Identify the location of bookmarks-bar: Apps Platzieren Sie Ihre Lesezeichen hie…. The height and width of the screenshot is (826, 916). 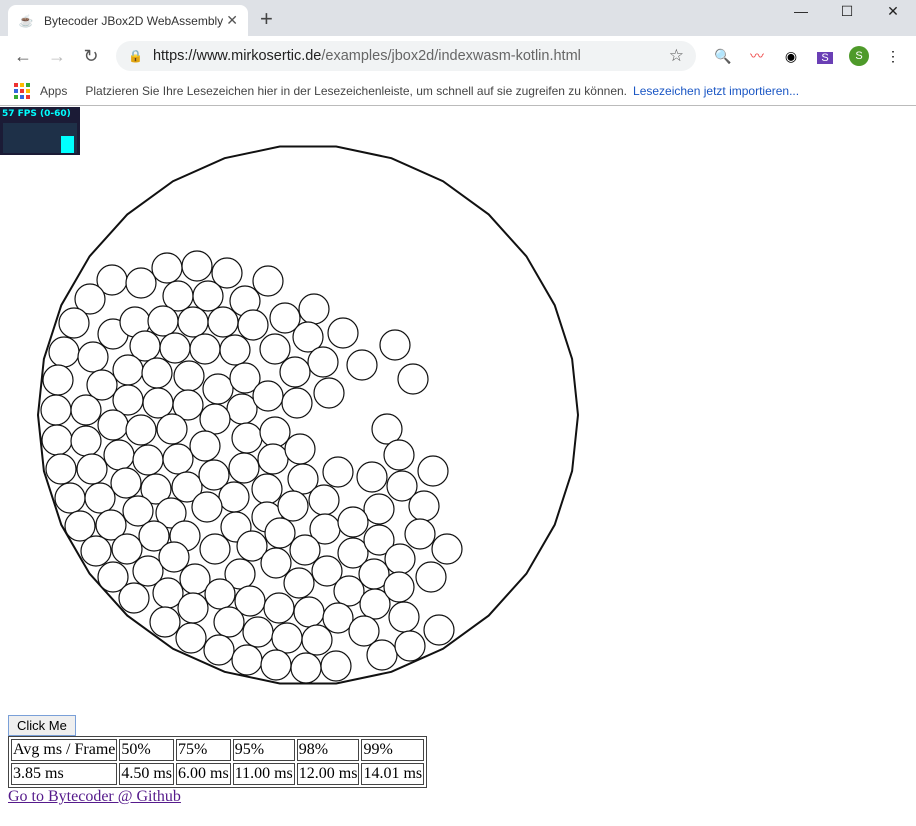
(458, 91).